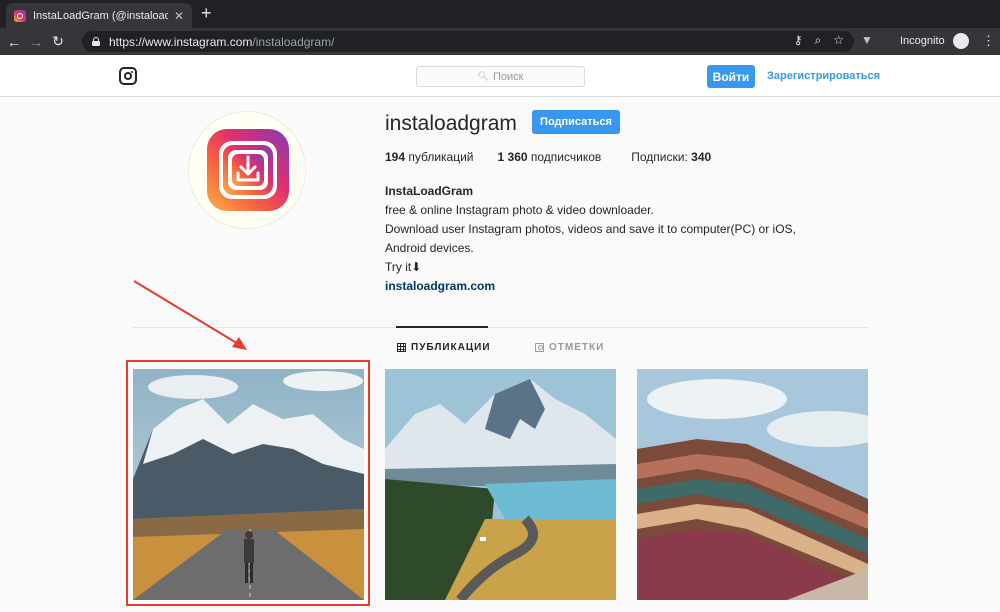  I want to click on forward-icon: →, so click(36, 42).